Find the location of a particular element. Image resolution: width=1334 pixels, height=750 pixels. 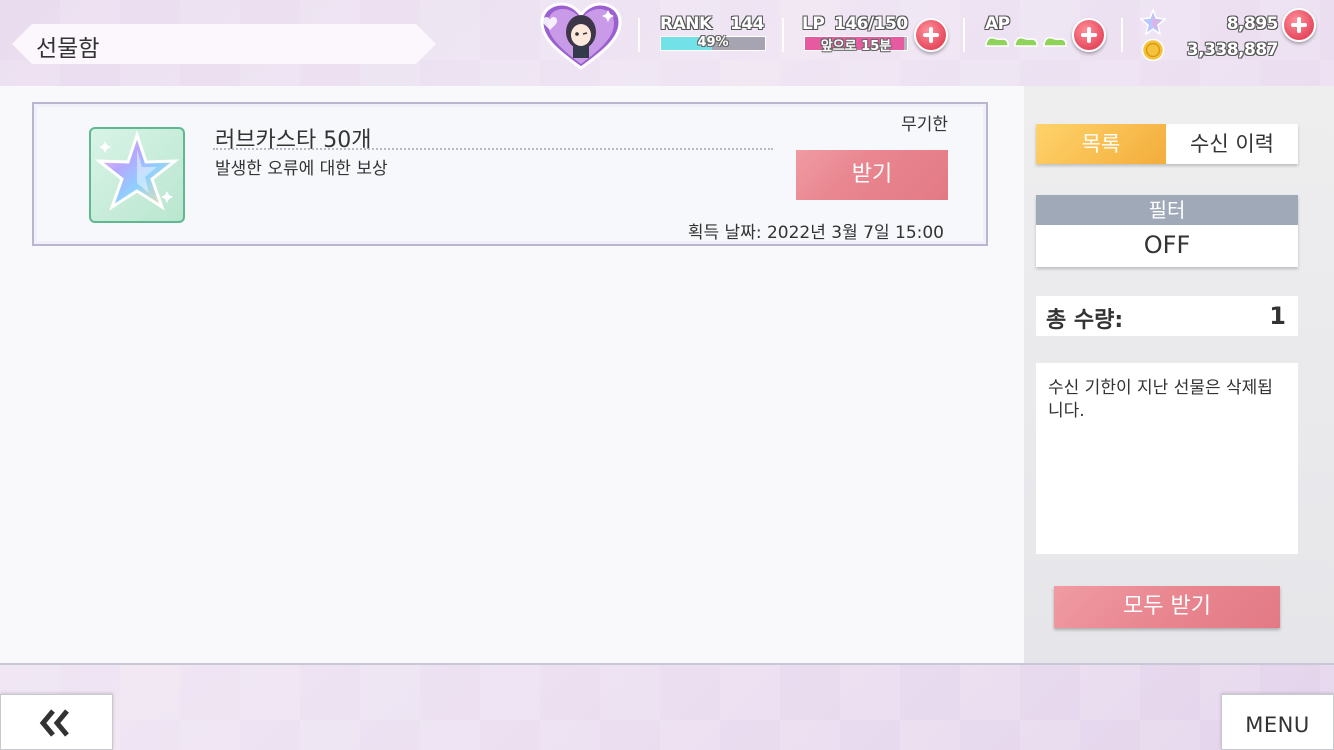

lp-recover-time: 앞으로 15분 is located at coordinates (856, 46).